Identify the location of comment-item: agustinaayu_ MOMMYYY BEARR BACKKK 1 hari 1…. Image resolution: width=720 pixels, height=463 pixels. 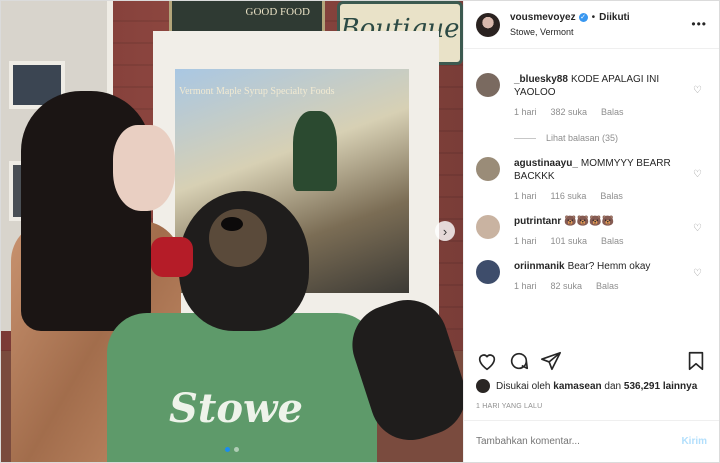
(592, 172).